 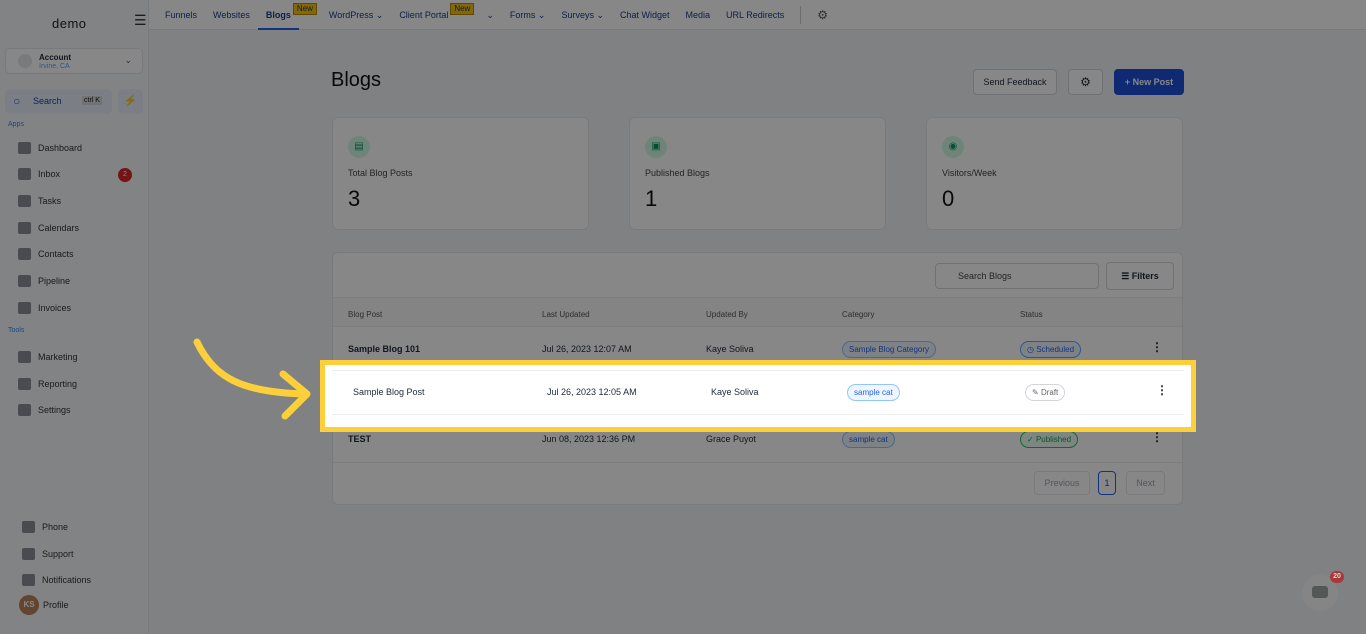 I want to click on chat-widget-button: 20, so click(x=1323, y=591).